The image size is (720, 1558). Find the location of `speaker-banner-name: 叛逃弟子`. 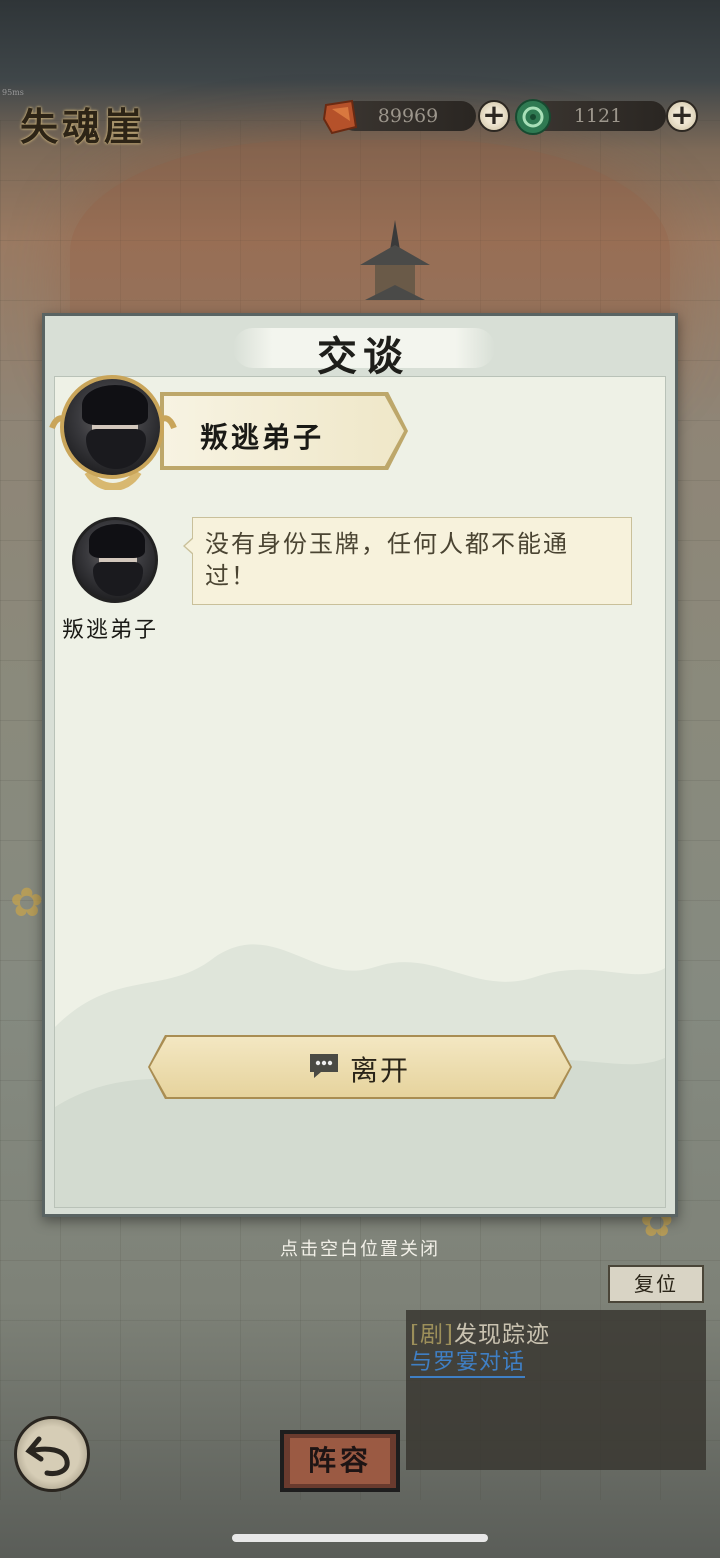

speaker-banner-name: 叛逃弟子 is located at coordinates (262, 437).